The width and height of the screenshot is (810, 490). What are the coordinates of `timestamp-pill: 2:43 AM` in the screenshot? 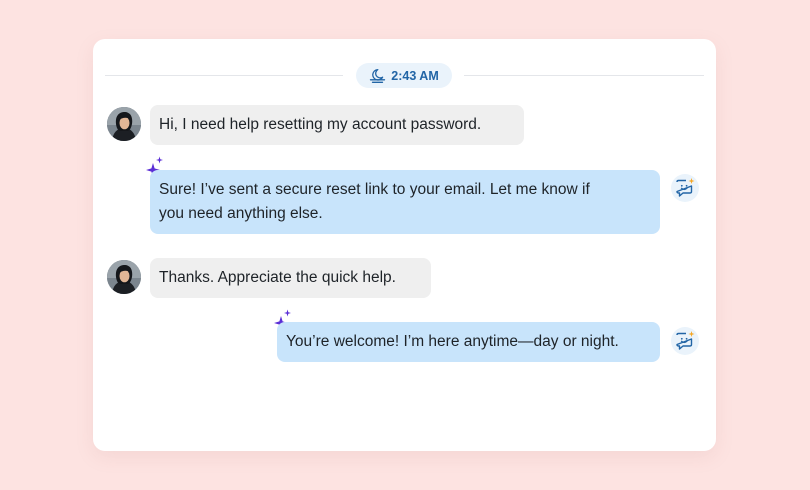 It's located at (404, 75).